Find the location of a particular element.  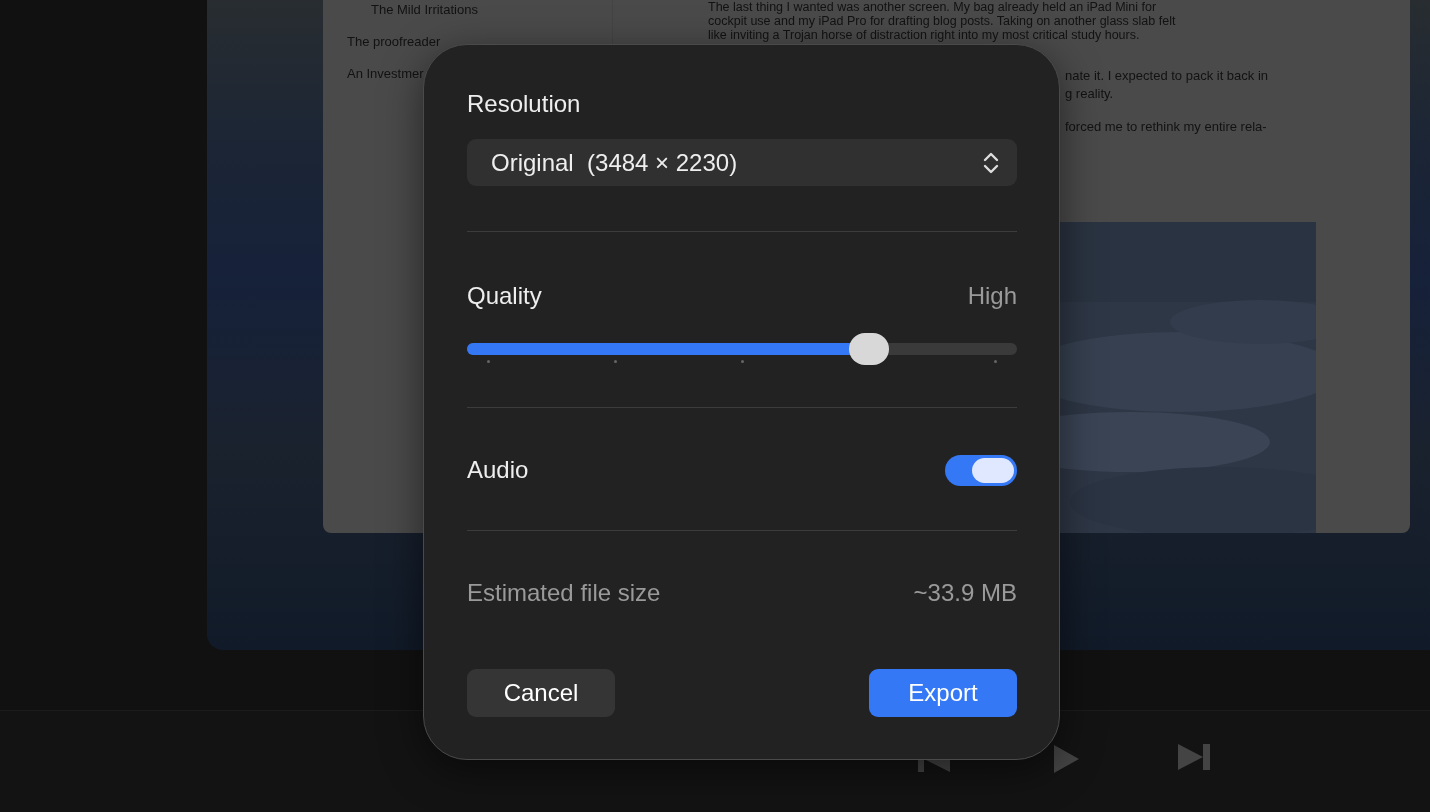

section-label: Resolution is located at coordinates (524, 104).